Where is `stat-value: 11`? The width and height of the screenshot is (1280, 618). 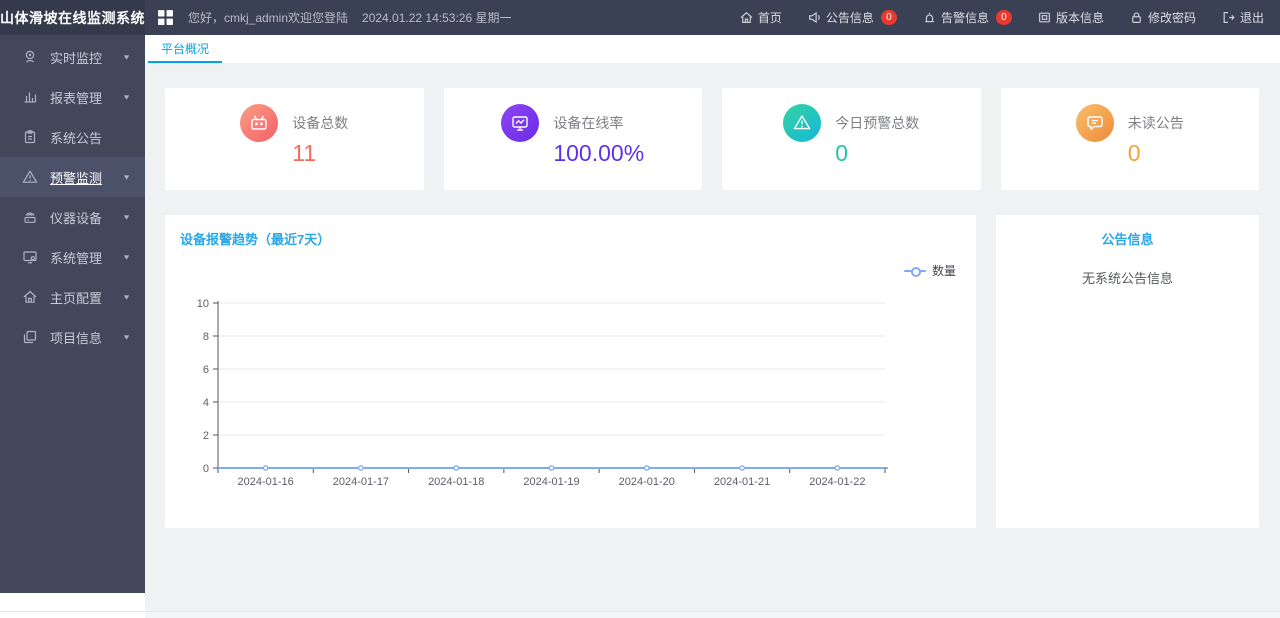 stat-value: 11 is located at coordinates (304, 153).